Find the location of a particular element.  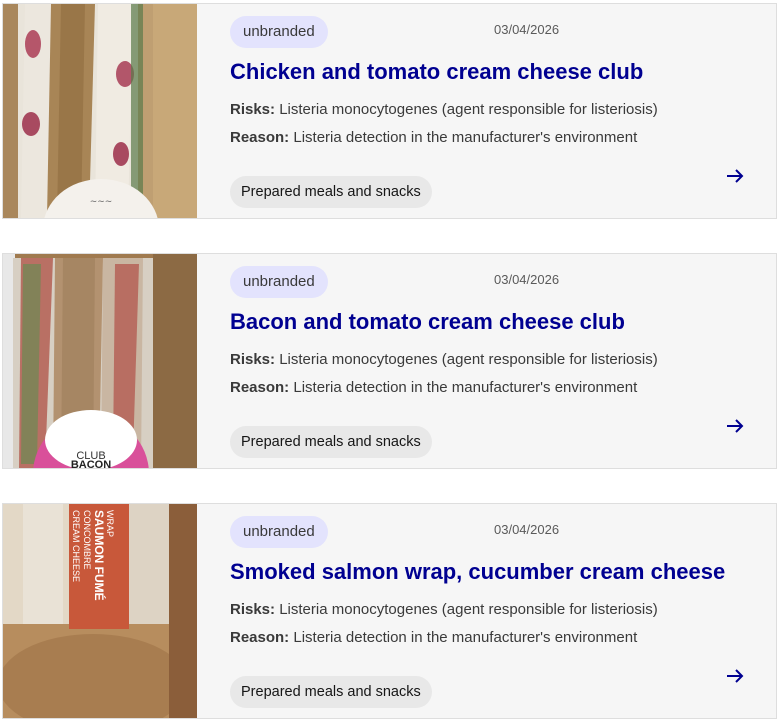

product-title: Chicken and tomato cream cheese club is located at coordinates (436, 72).